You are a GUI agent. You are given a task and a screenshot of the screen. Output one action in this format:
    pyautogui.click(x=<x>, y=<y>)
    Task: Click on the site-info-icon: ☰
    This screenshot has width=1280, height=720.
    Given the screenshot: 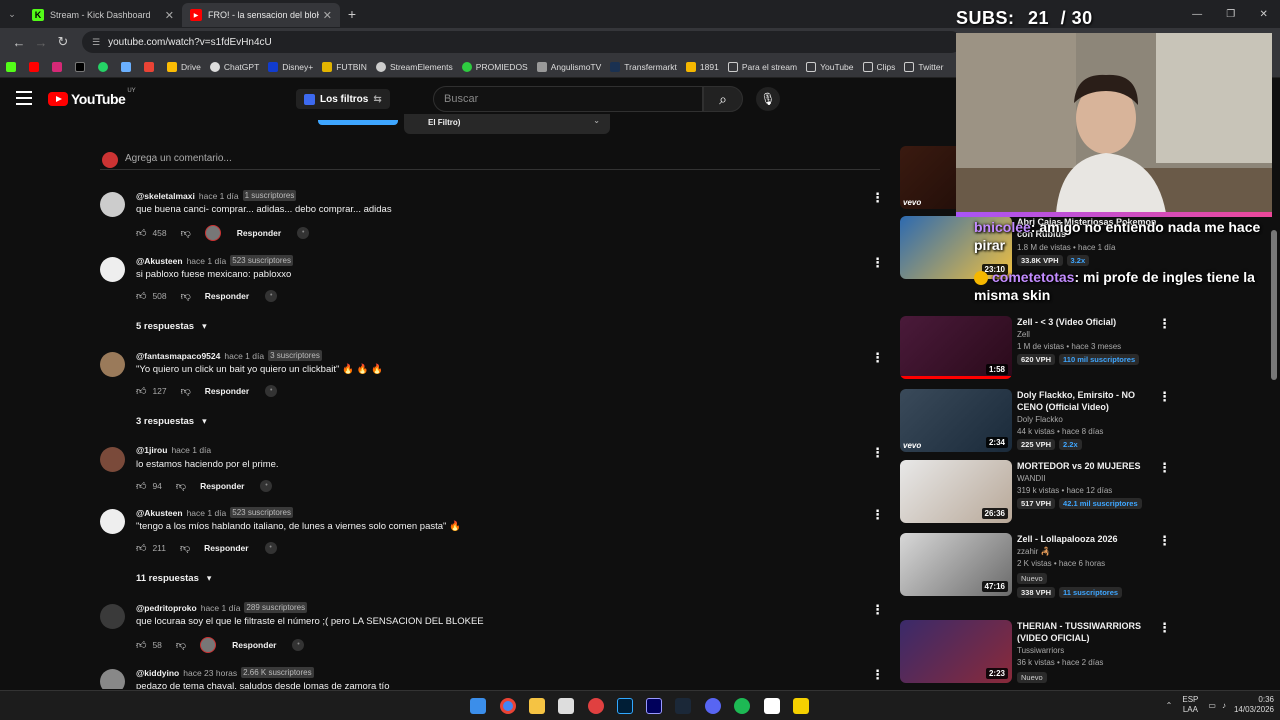 What is the action you would take?
    pyautogui.click(x=96, y=42)
    